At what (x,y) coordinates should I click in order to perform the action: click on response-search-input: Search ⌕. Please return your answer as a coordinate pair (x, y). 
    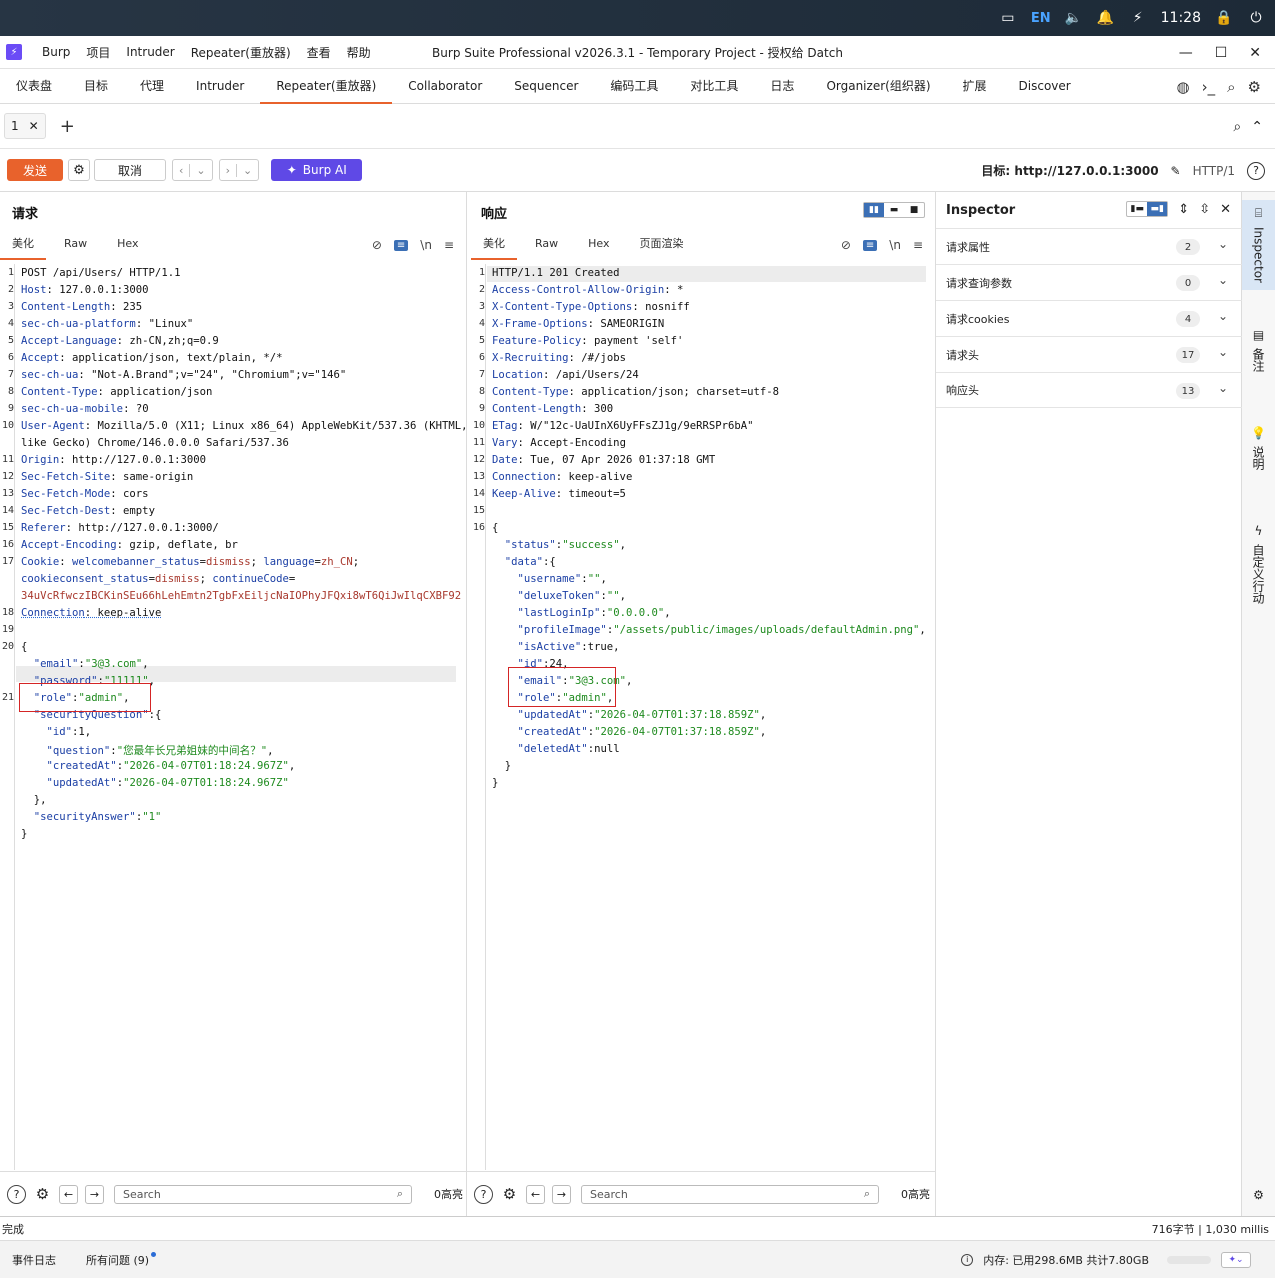
    Looking at the image, I should click on (730, 1194).